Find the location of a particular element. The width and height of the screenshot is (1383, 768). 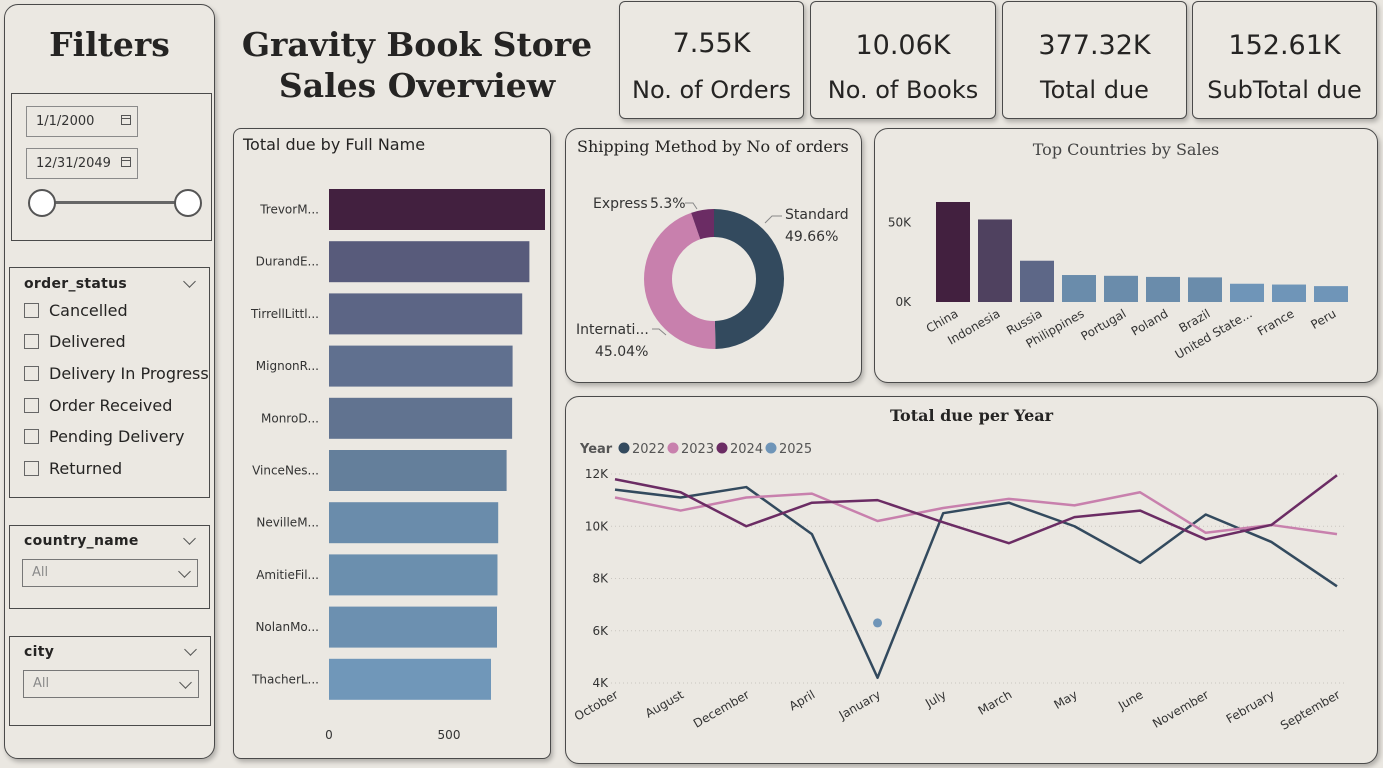

country-dropdown: All is located at coordinates (110, 573).